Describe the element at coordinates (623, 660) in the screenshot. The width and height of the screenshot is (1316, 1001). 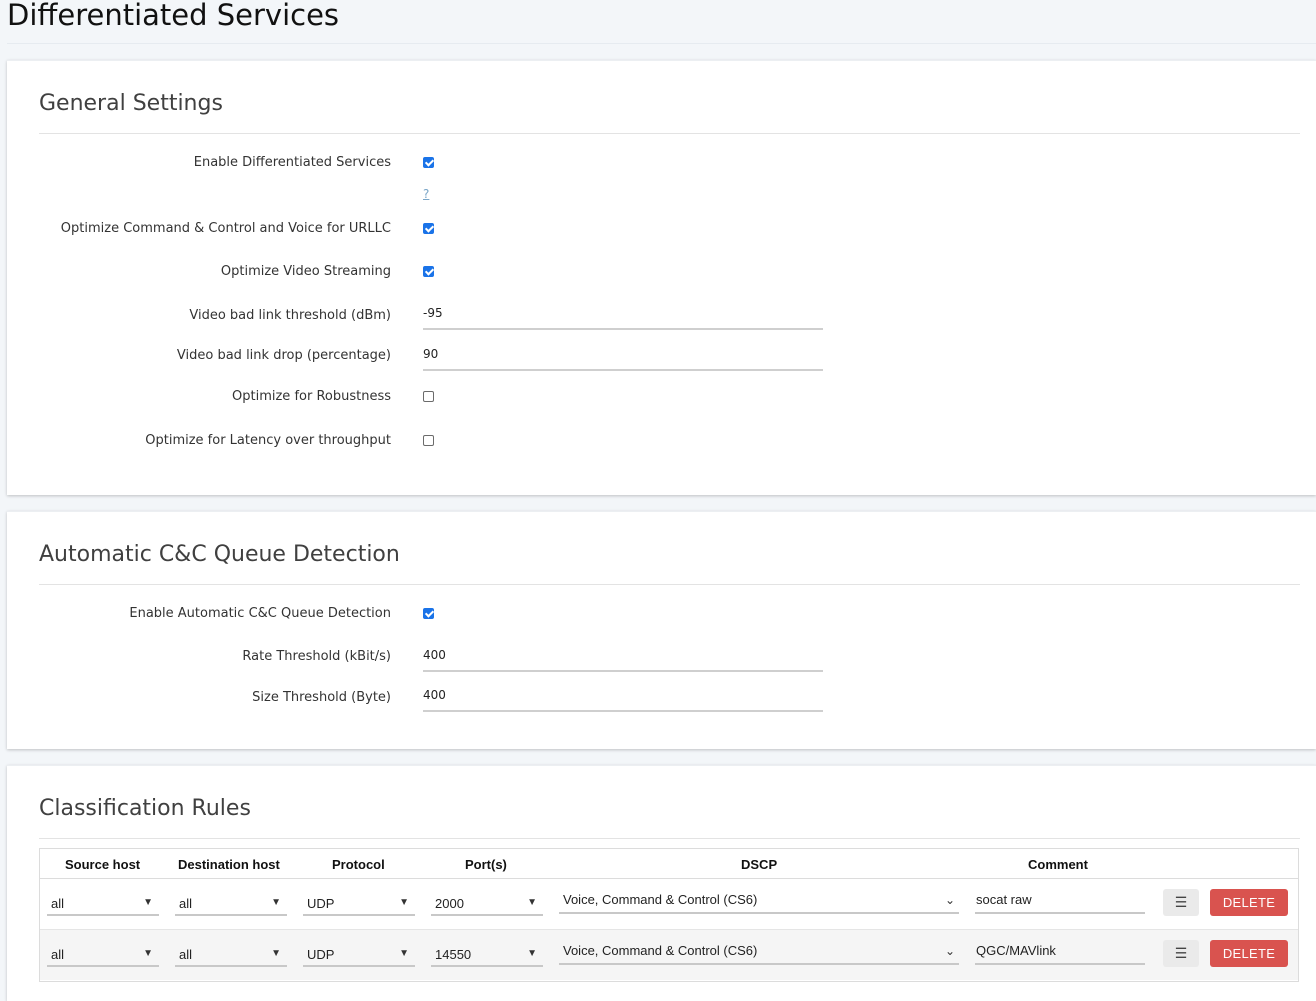
I see `rate-threshold-input: 400` at that location.